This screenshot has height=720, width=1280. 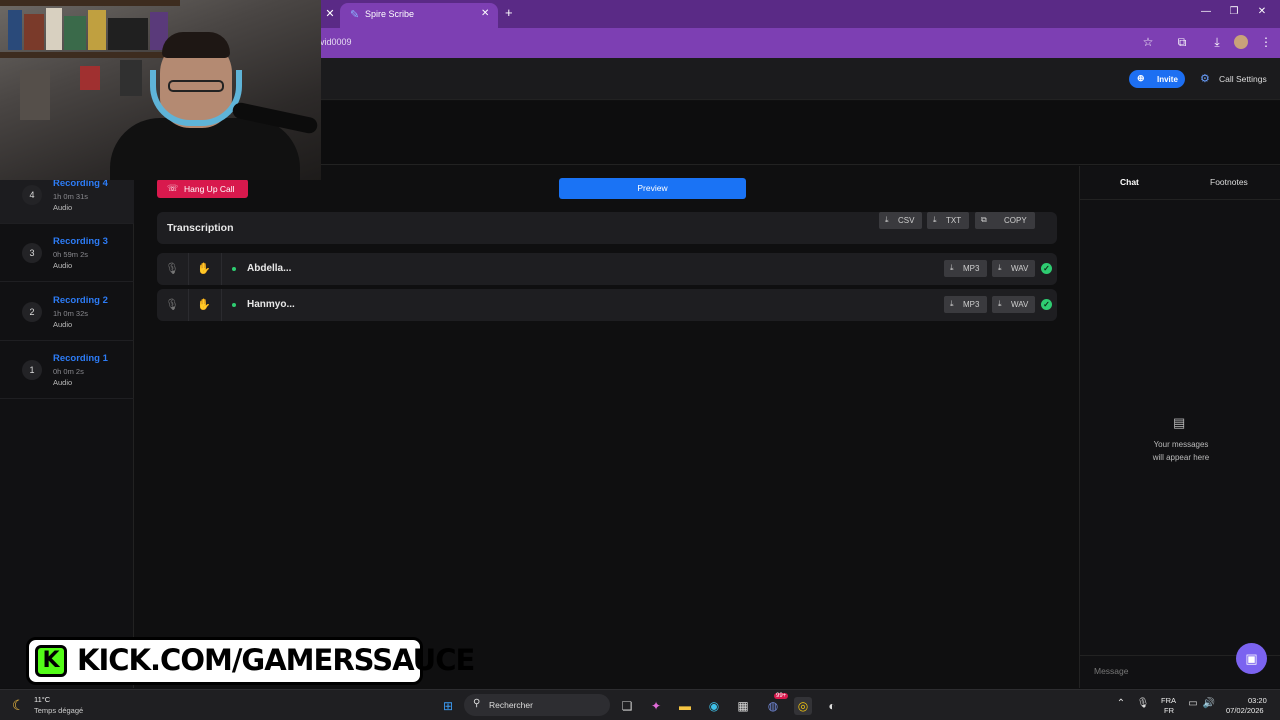 I want to click on recording-title: Recording 3, so click(x=80, y=241).